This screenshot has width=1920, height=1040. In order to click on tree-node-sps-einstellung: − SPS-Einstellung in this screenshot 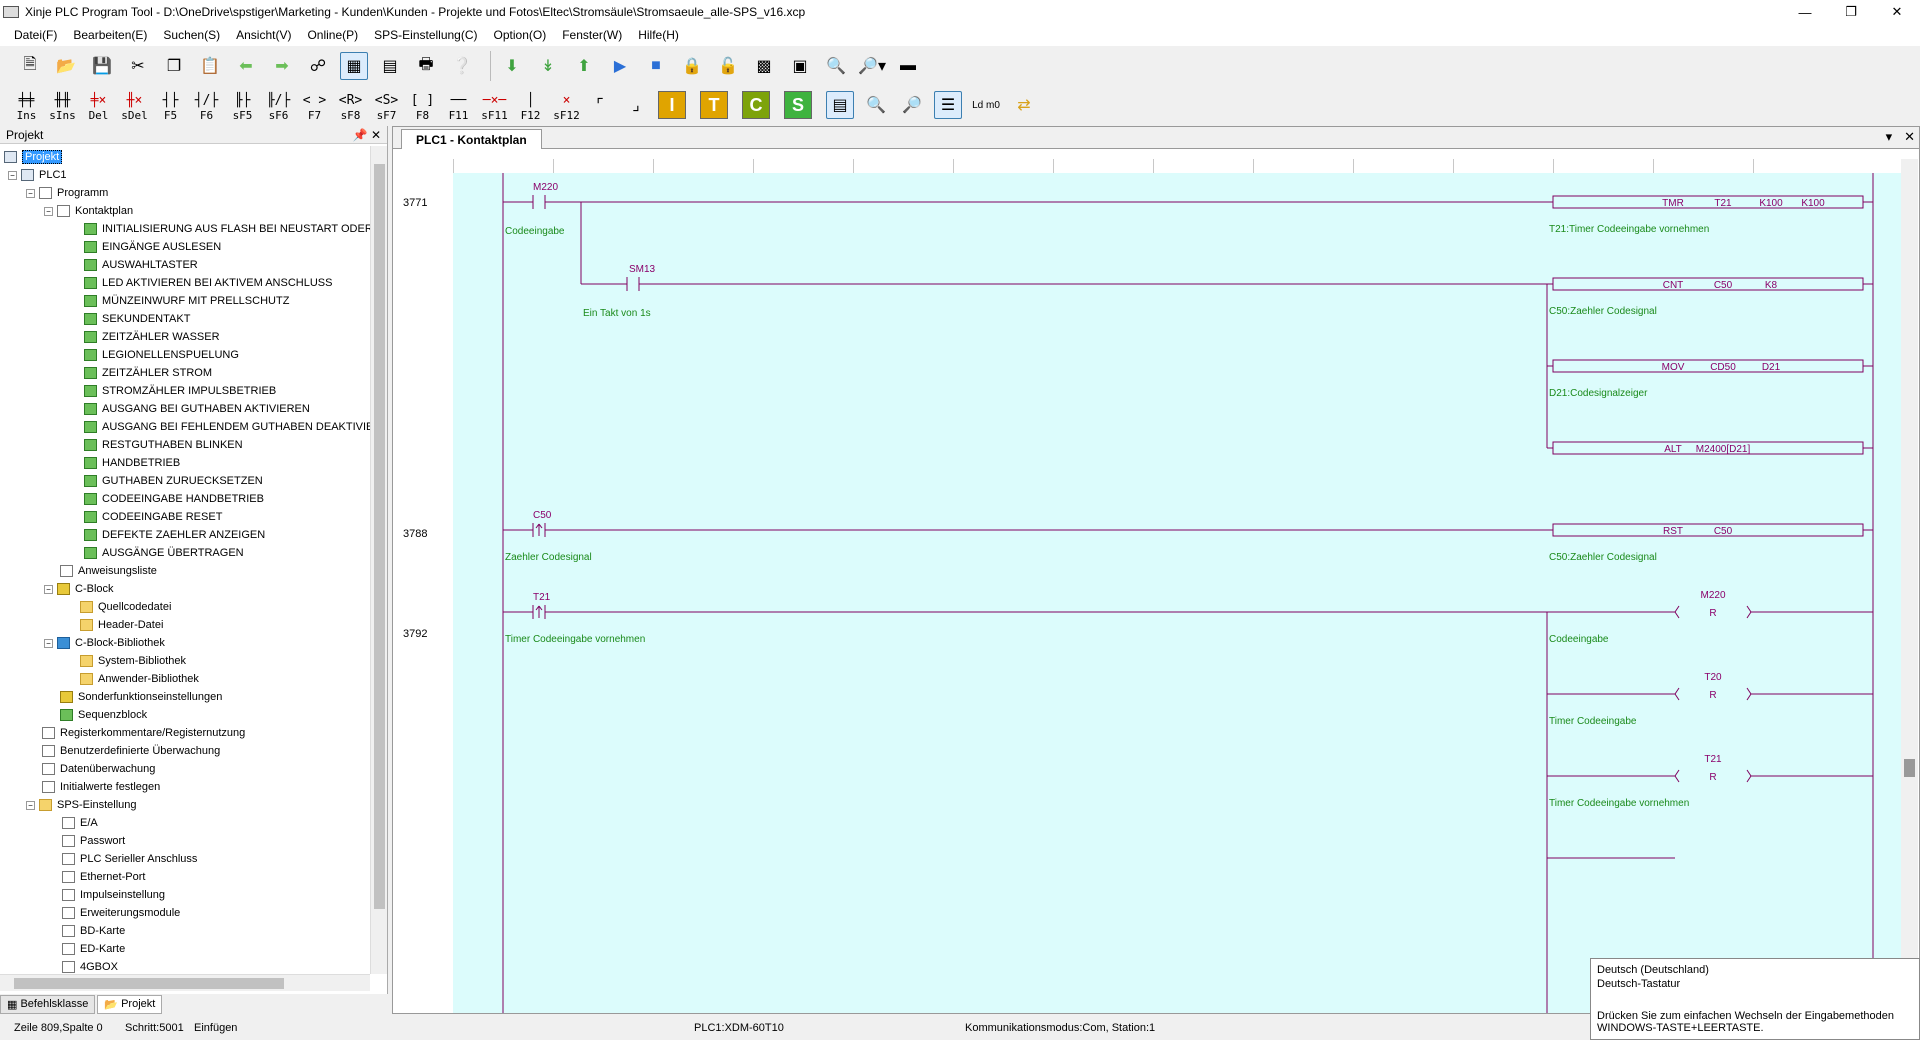, I will do `click(81, 805)`.